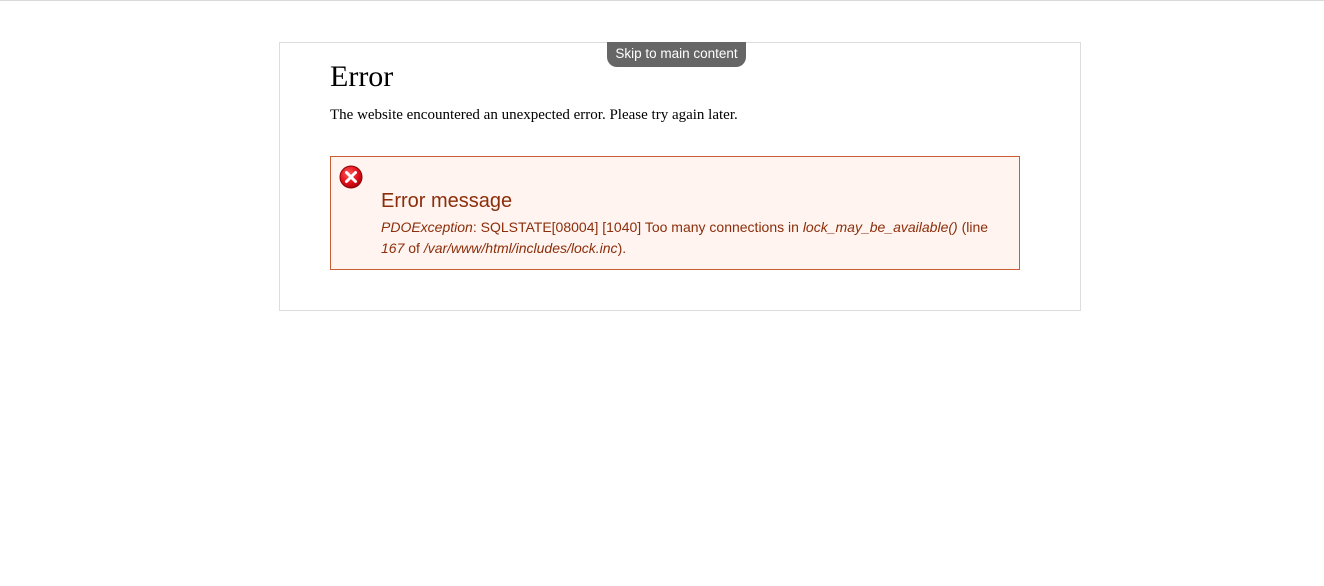 This screenshot has width=1324, height=586. What do you see at coordinates (362, 76) in the screenshot?
I see `page-title: Error` at bounding box center [362, 76].